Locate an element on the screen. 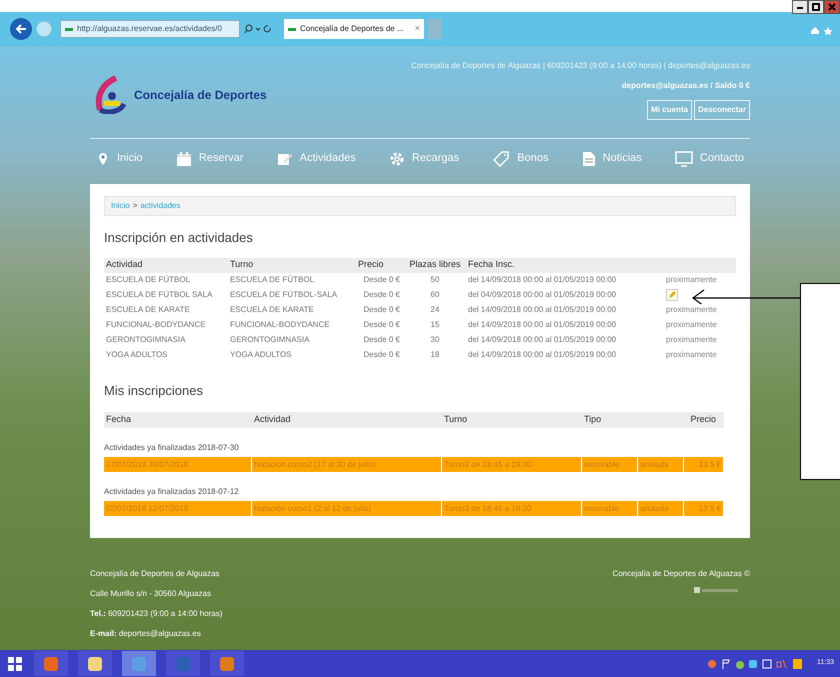  monitor-icon is located at coordinates (683, 158).